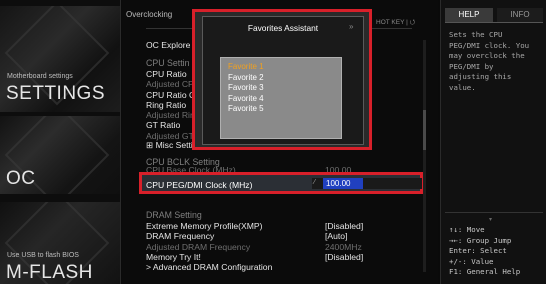  What do you see at coordinates (283, 28) in the screenshot?
I see `dialog-title: Favorites Assistant` at bounding box center [283, 28].